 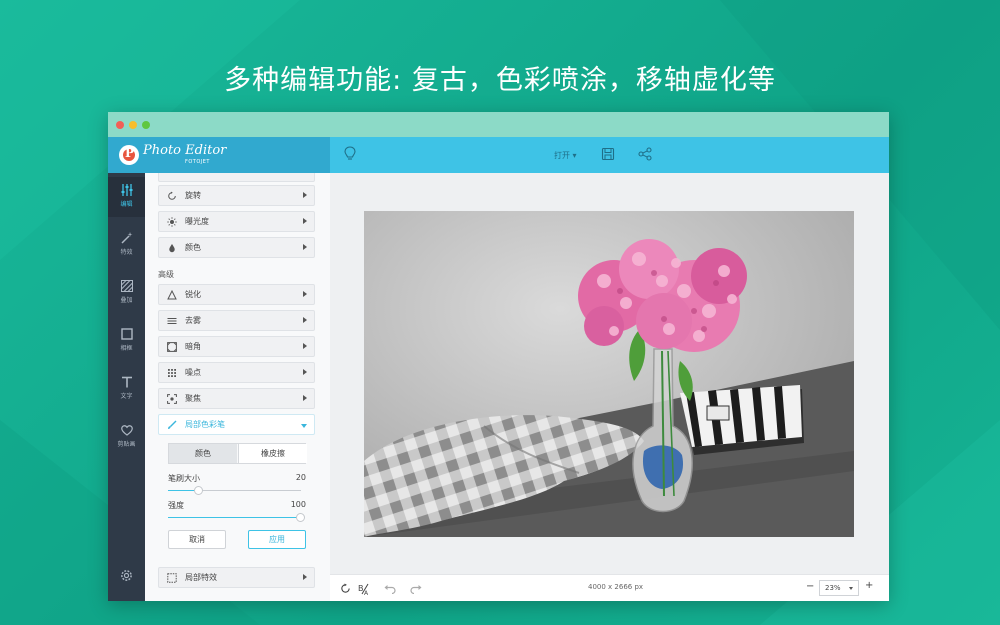 What do you see at coordinates (236, 320) in the screenshot?
I see `panel-item-dehaze: 去雾` at bounding box center [236, 320].